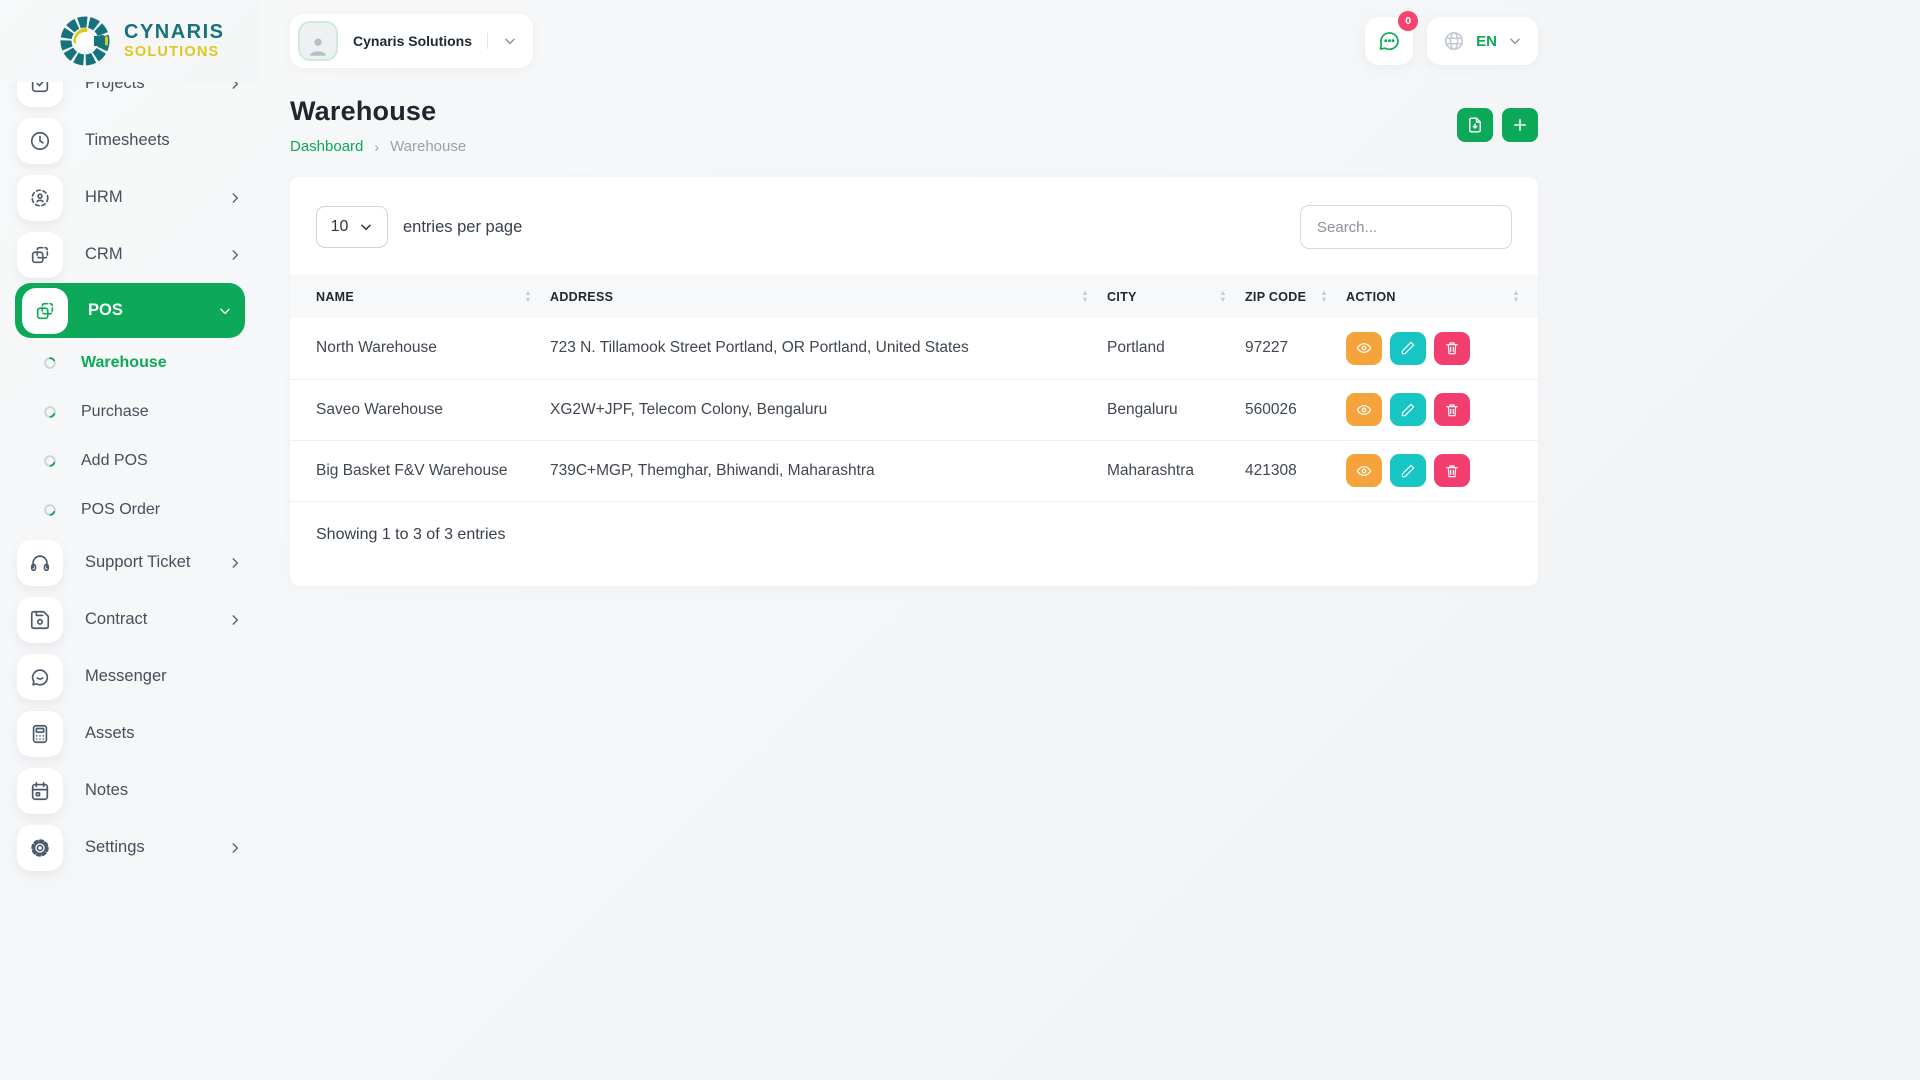  I want to click on floppy-icon, so click(40, 619).